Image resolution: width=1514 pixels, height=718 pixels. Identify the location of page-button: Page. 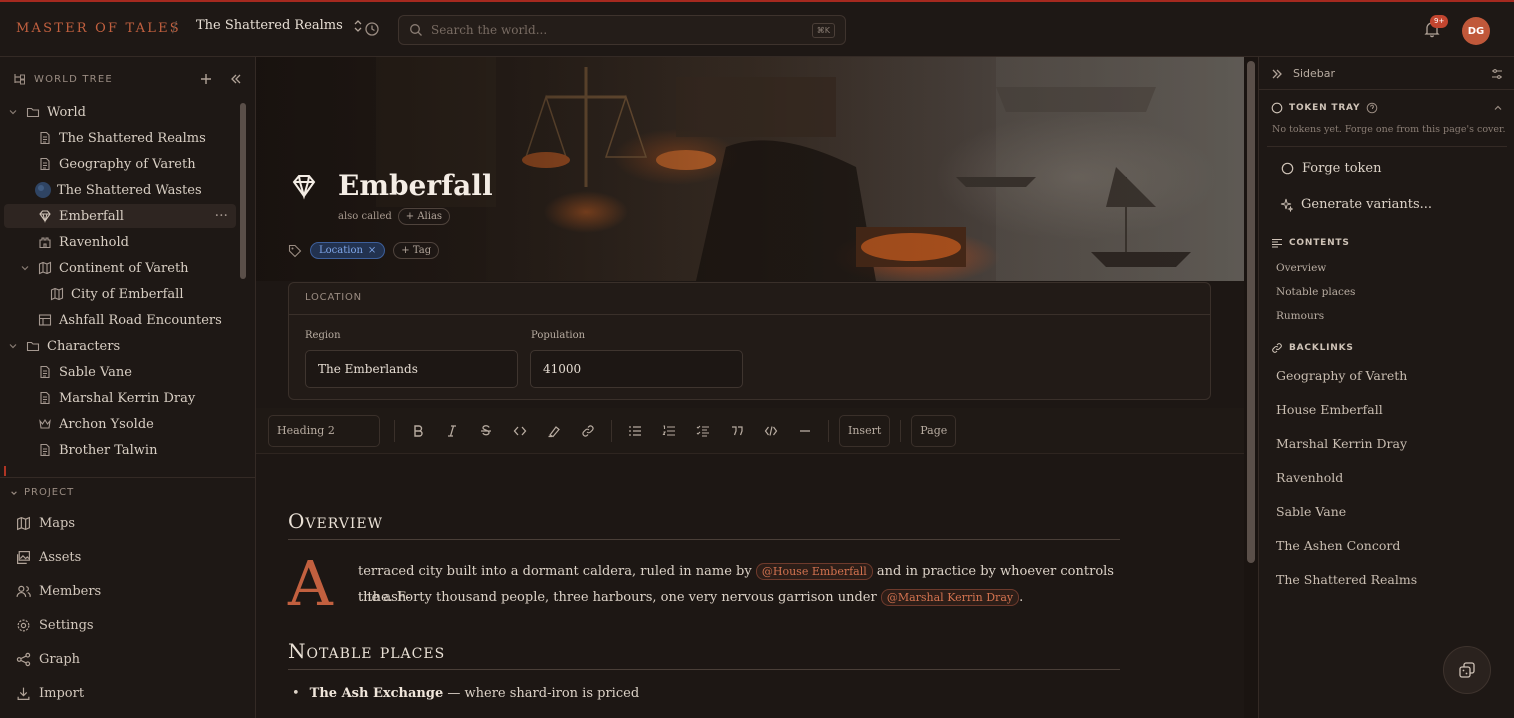
(934, 430).